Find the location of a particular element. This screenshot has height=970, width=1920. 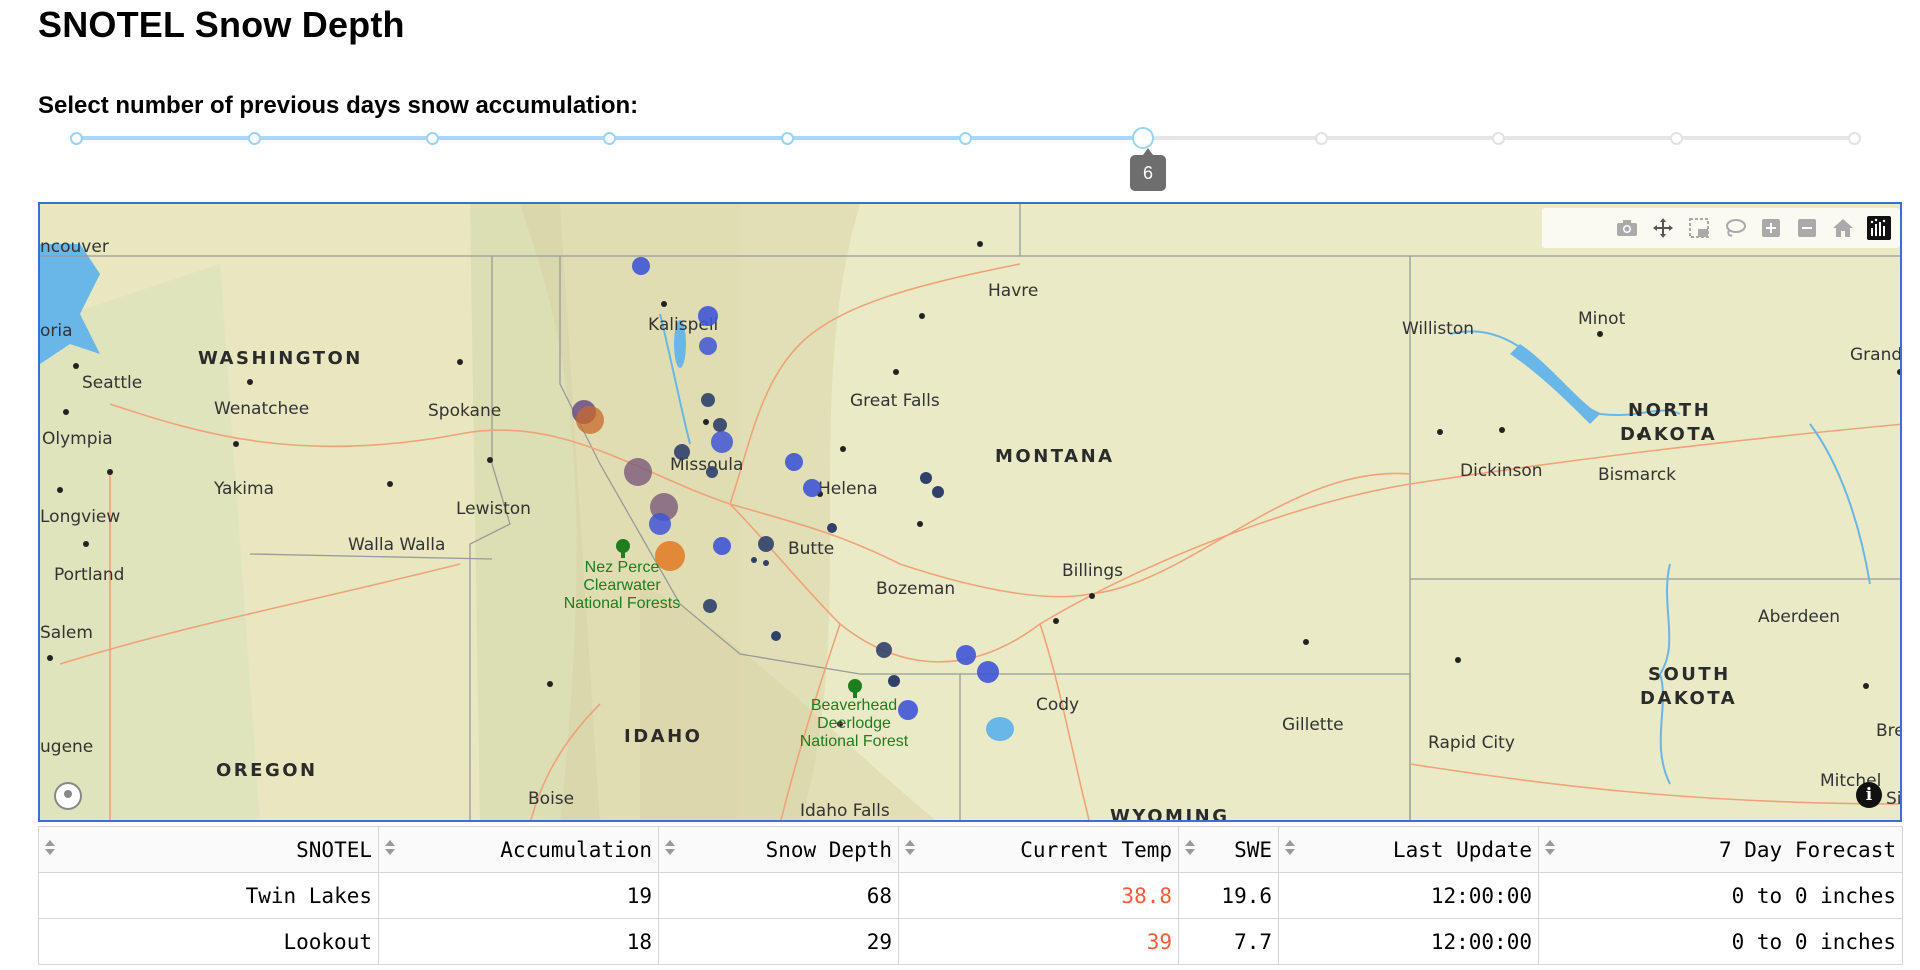

place-label: oria is located at coordinates (56, 331).